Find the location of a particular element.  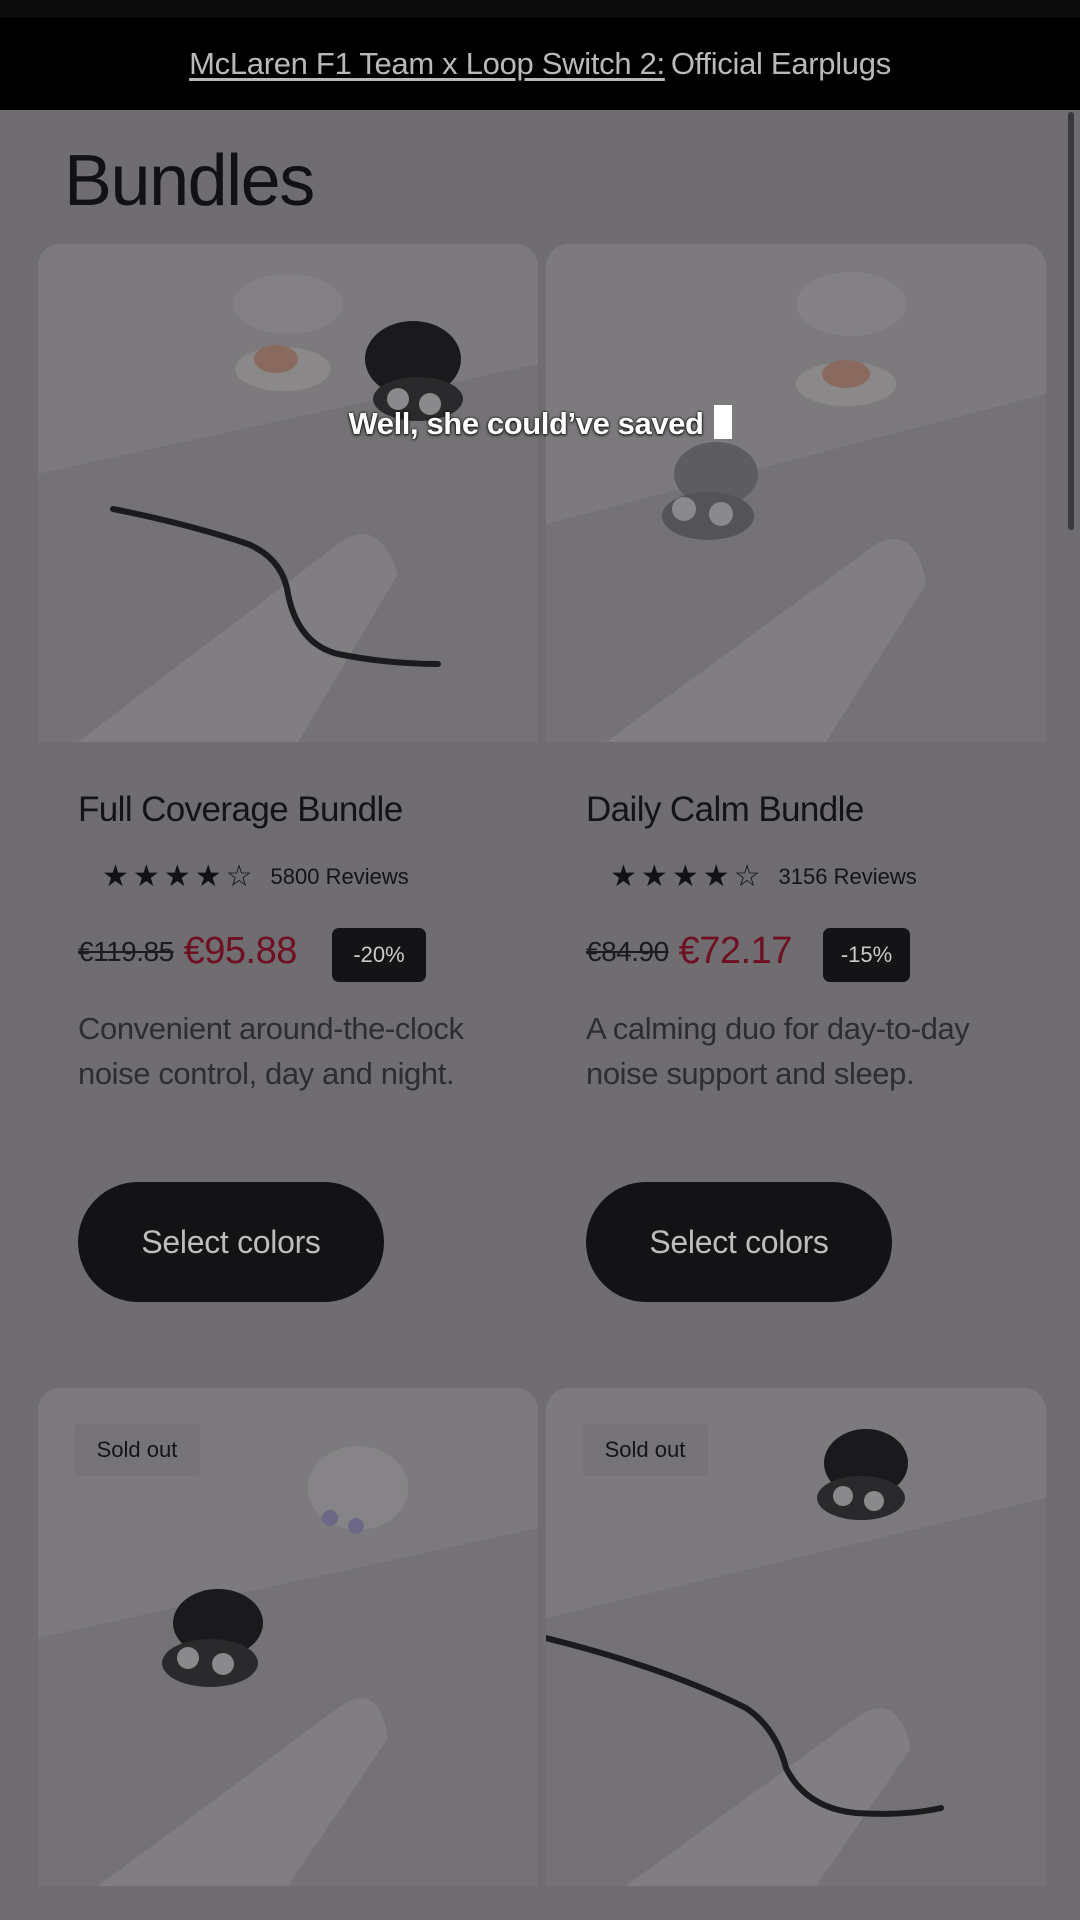

product-image-daily-calm is located at coordinates (796, 493).